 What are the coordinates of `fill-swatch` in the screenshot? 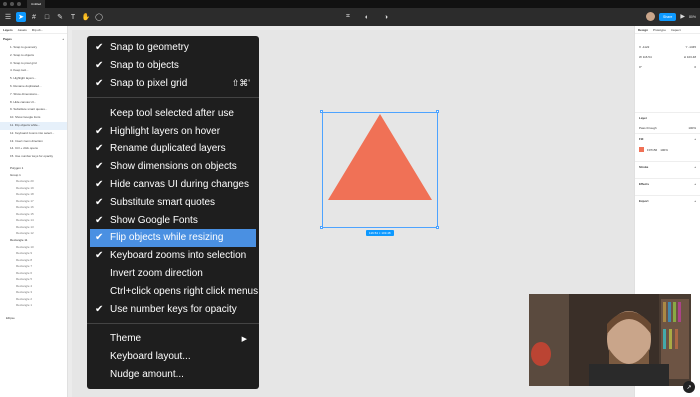 It's located at (641, 149).